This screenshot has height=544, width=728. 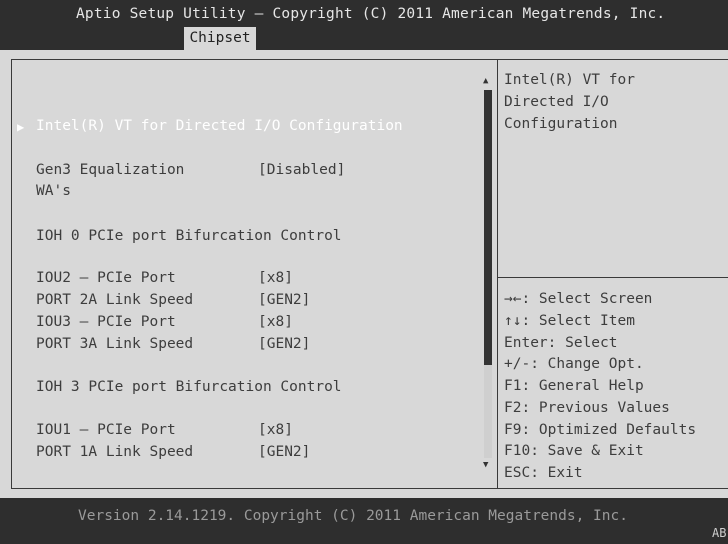 I want to click on menu-item-label: Gen3 Equalization, so click(x=110, y=170).